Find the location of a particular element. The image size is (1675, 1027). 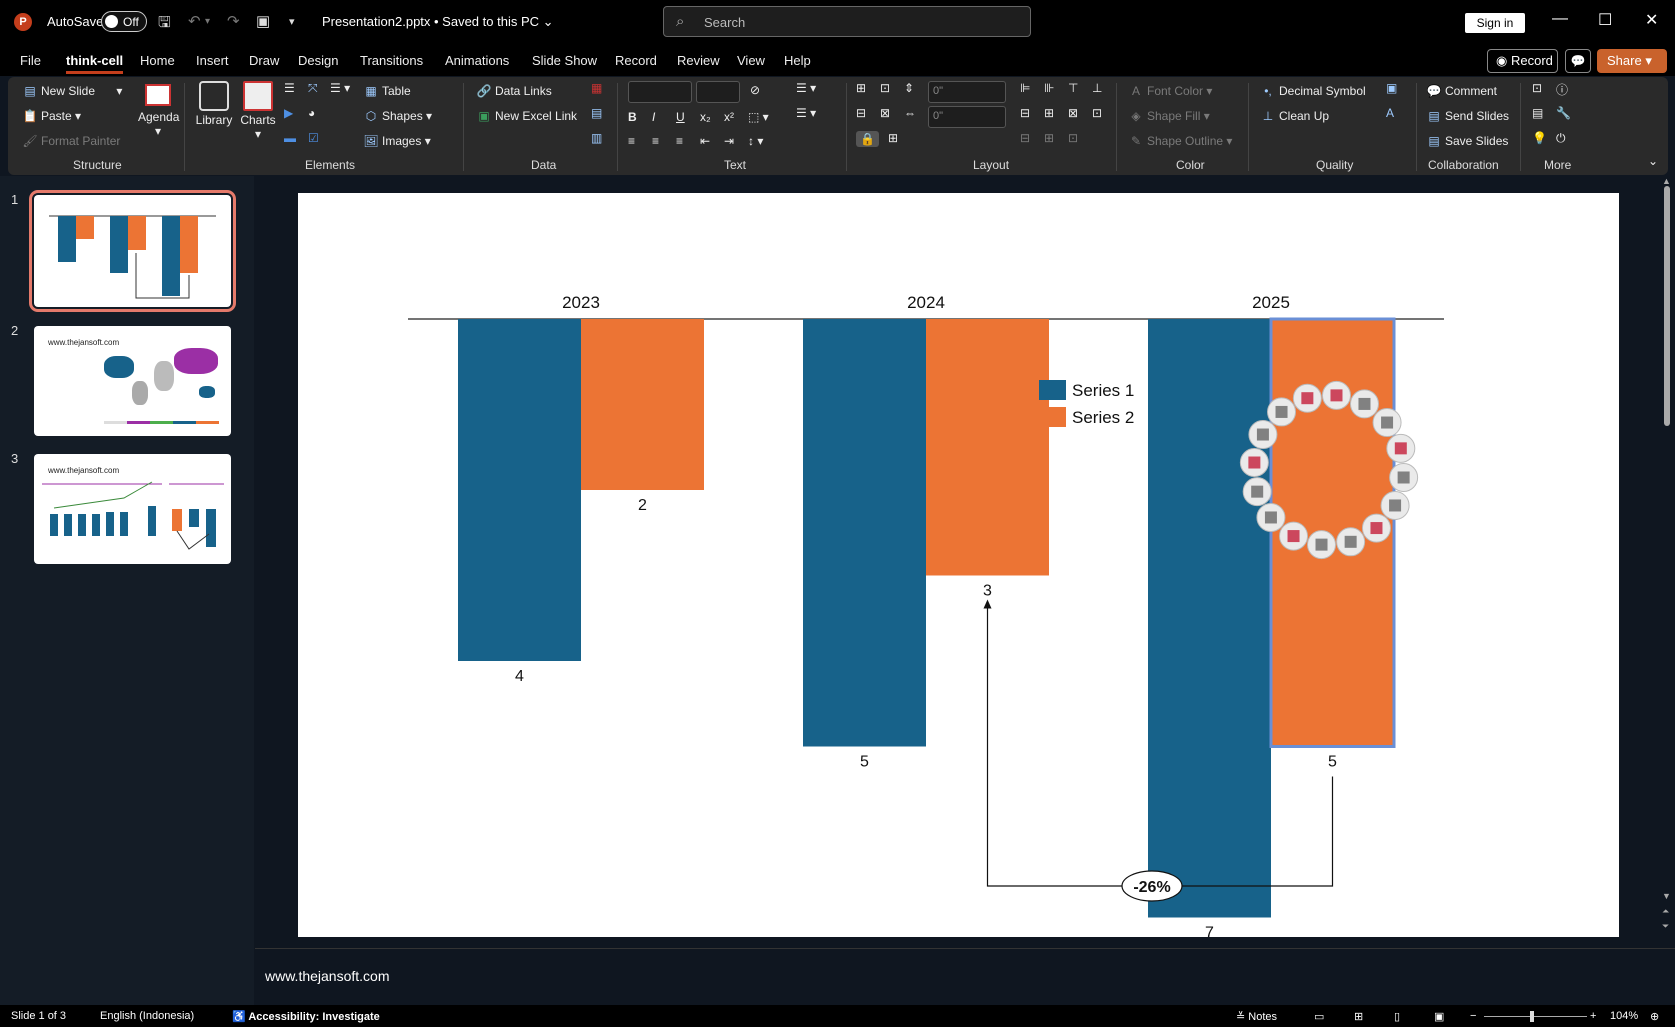

rectangle-shape-icon: ▬ is located at coordinates (290, 138).